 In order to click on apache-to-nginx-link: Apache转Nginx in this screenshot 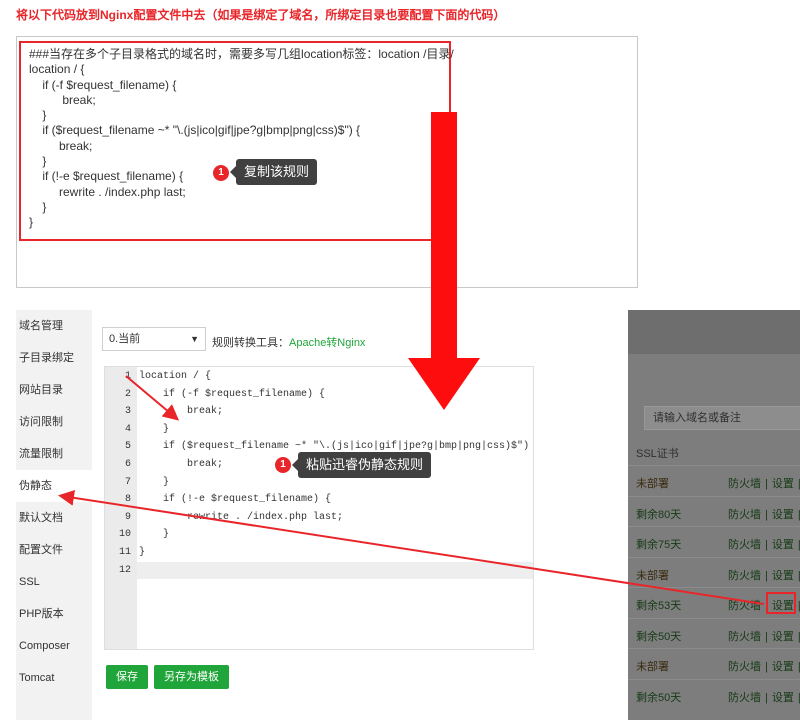, I will do `click(327, 343)`.